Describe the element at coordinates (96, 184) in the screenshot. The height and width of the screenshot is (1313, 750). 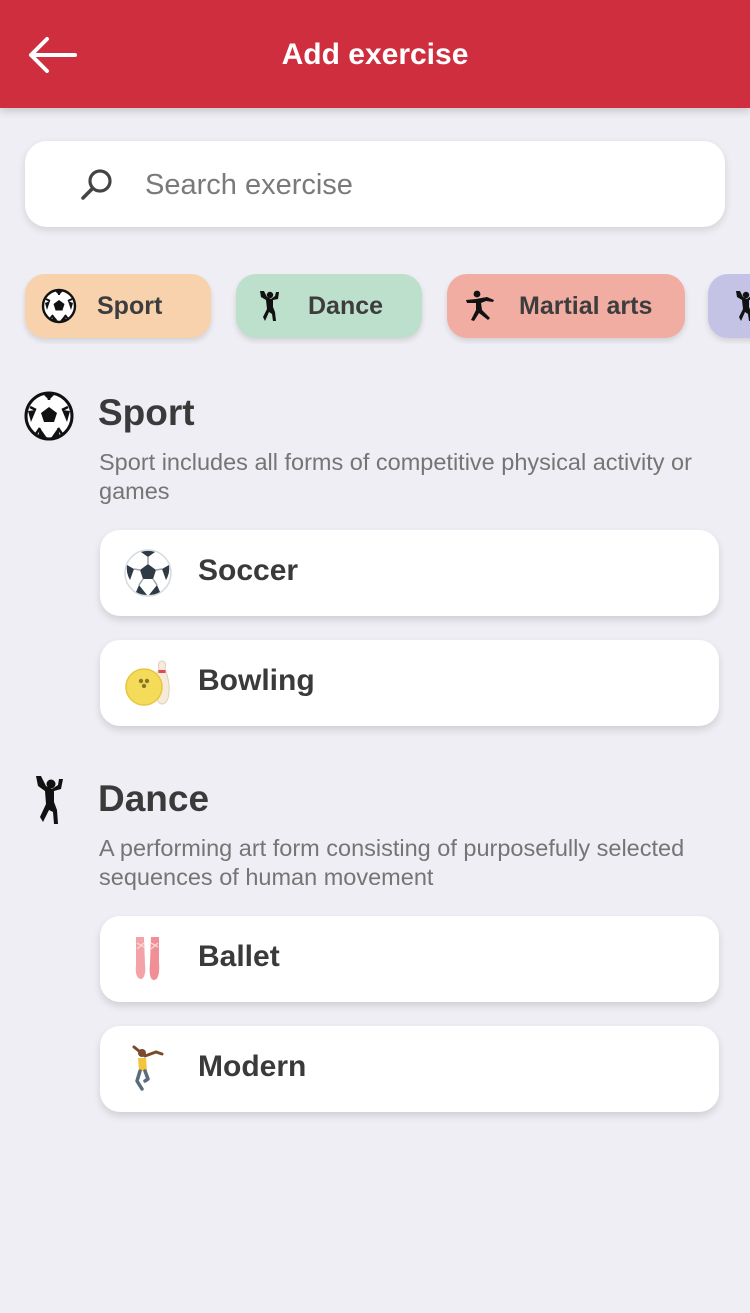
I see `search-icon` at that location.